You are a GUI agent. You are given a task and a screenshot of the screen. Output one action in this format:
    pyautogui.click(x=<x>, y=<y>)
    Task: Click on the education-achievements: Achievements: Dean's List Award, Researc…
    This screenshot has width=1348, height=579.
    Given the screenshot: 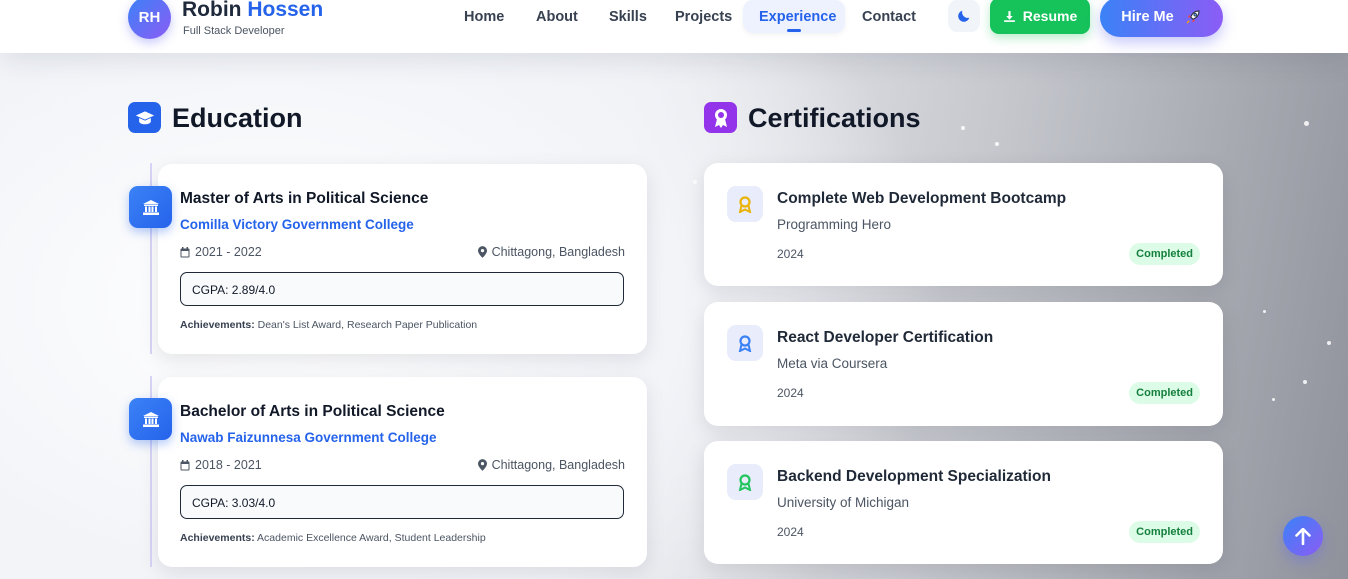 What is the action you would take?
    pyautogui.click(x=328, y=325)
    